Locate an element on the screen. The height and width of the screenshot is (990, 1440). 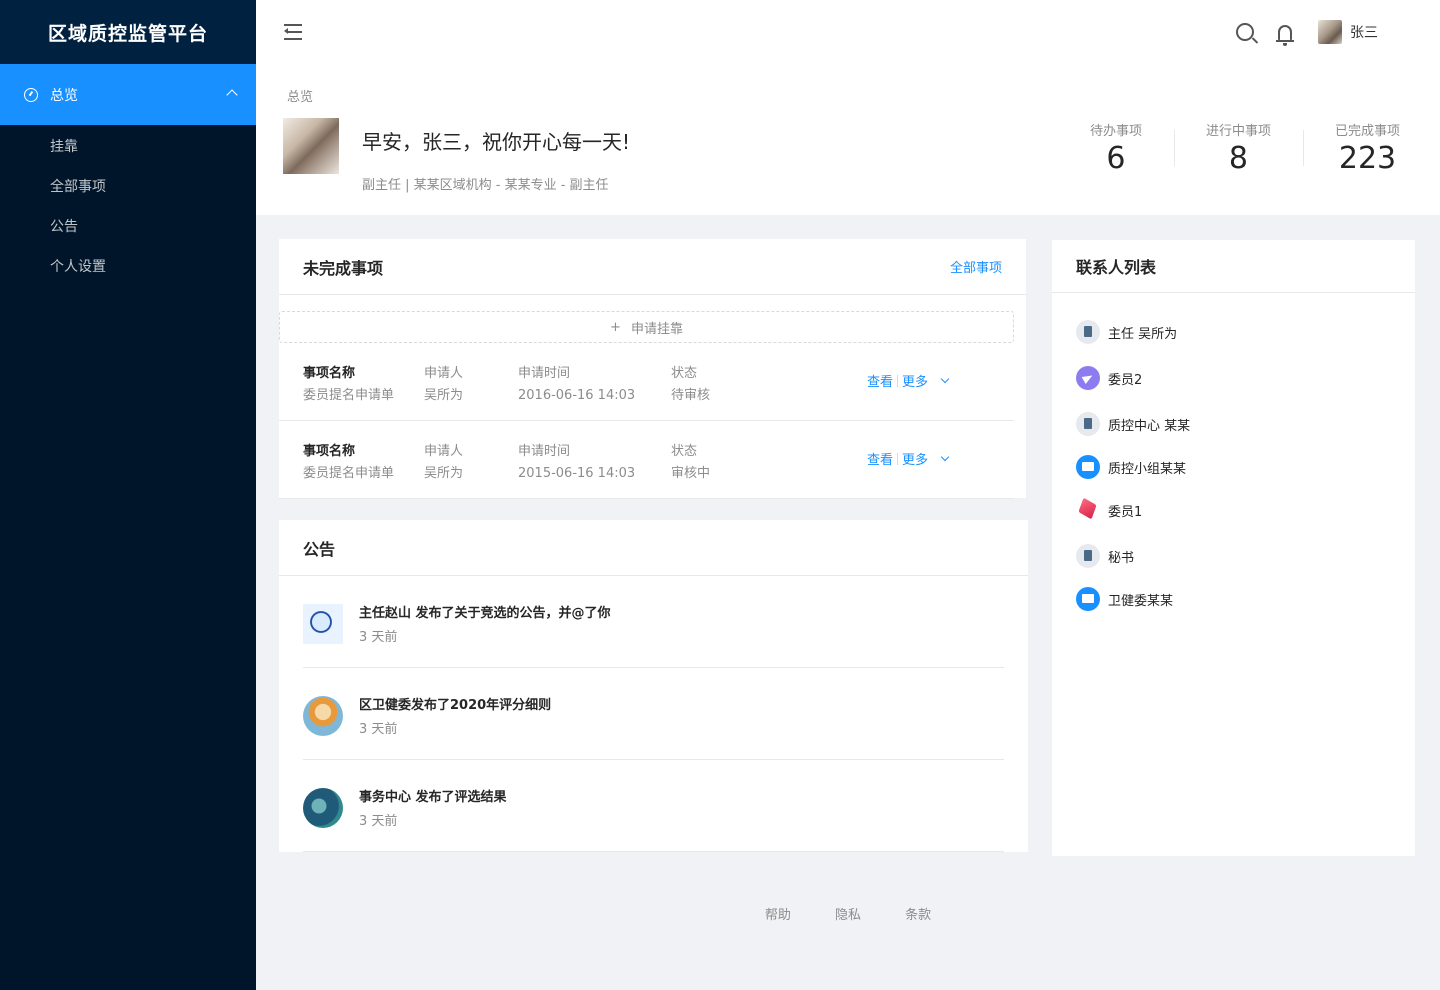
card-title: 未完成事项 is located at coordinates (343, 268).